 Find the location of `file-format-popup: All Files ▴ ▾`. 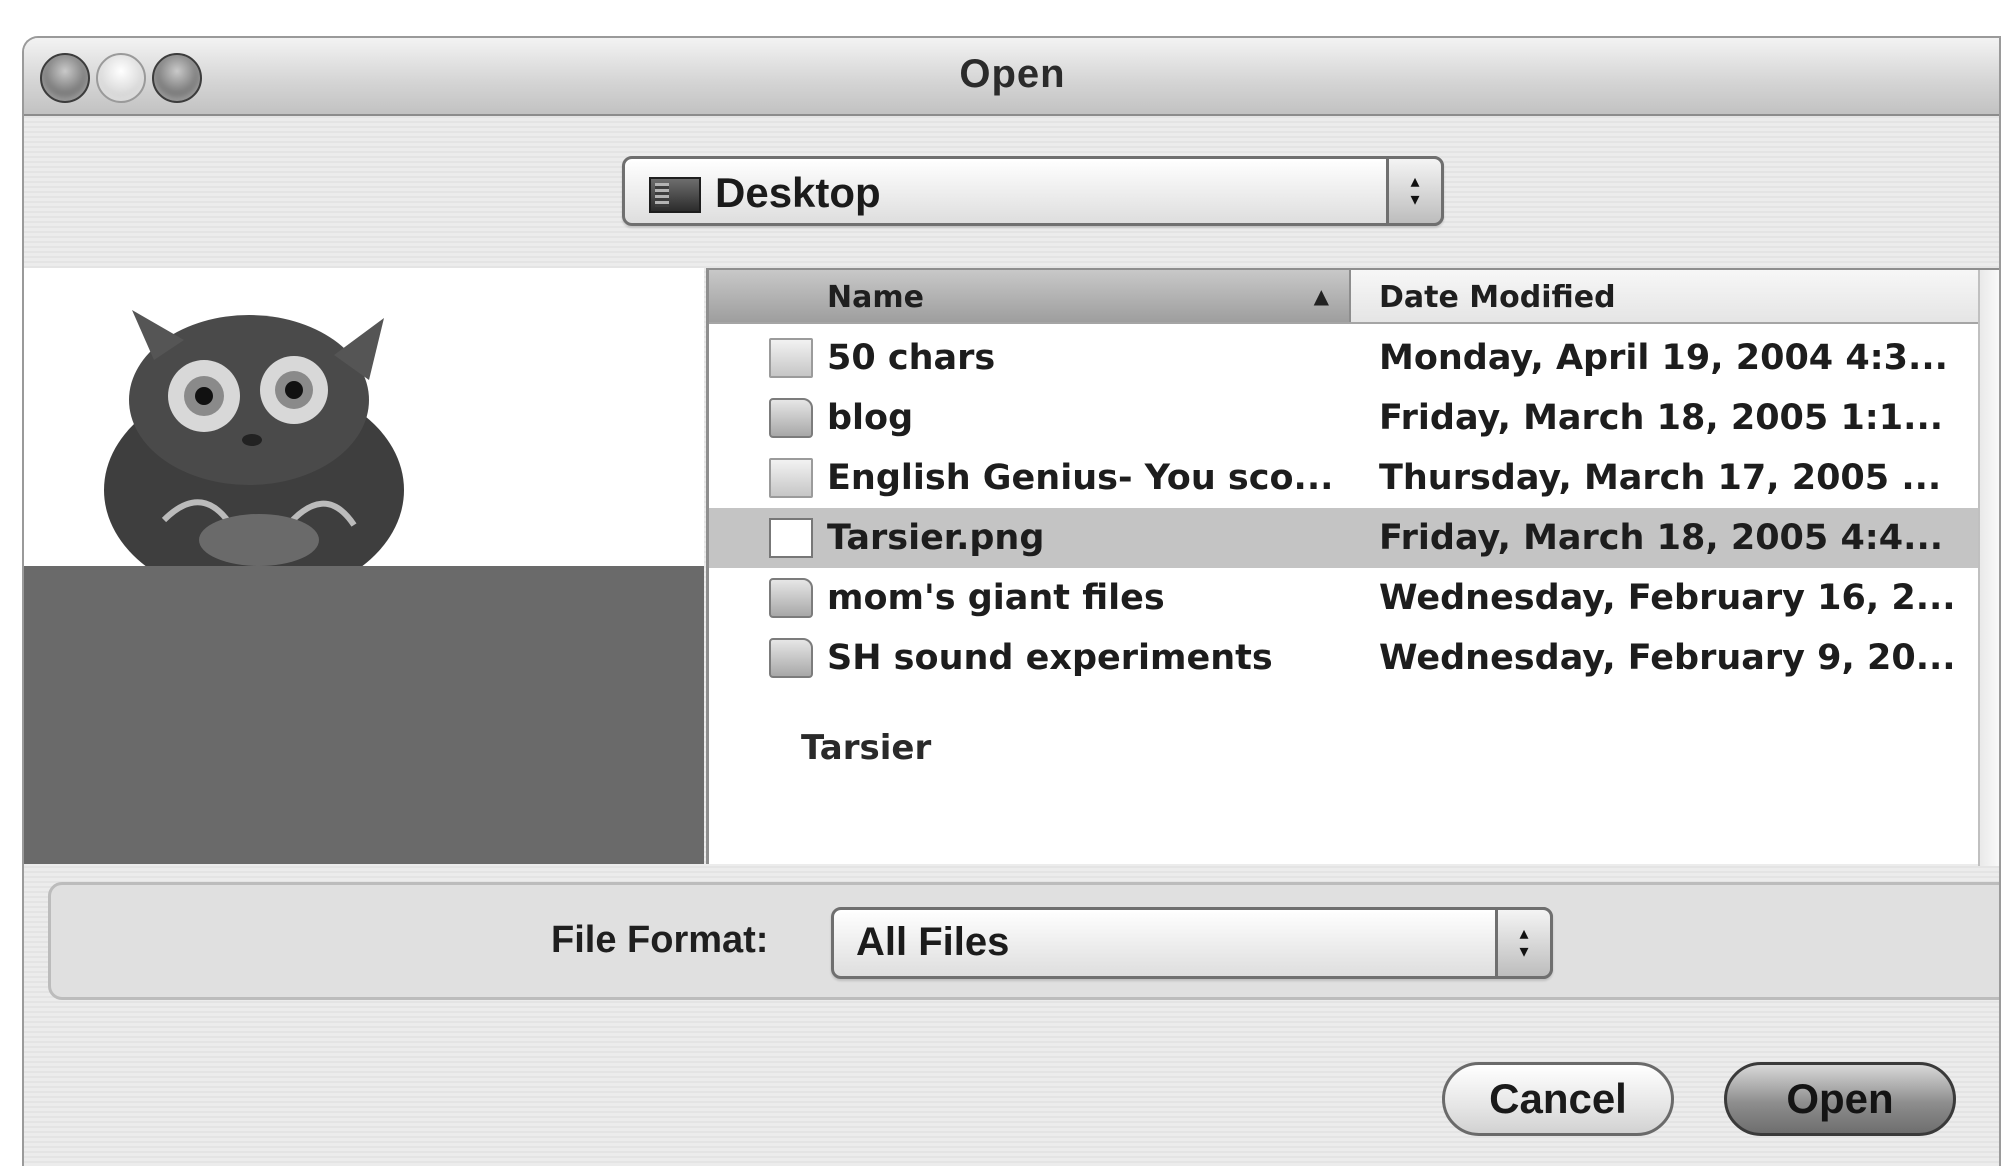

file-format-popup: All Files ▴ ▾ is located at coordinates (1192, 943).